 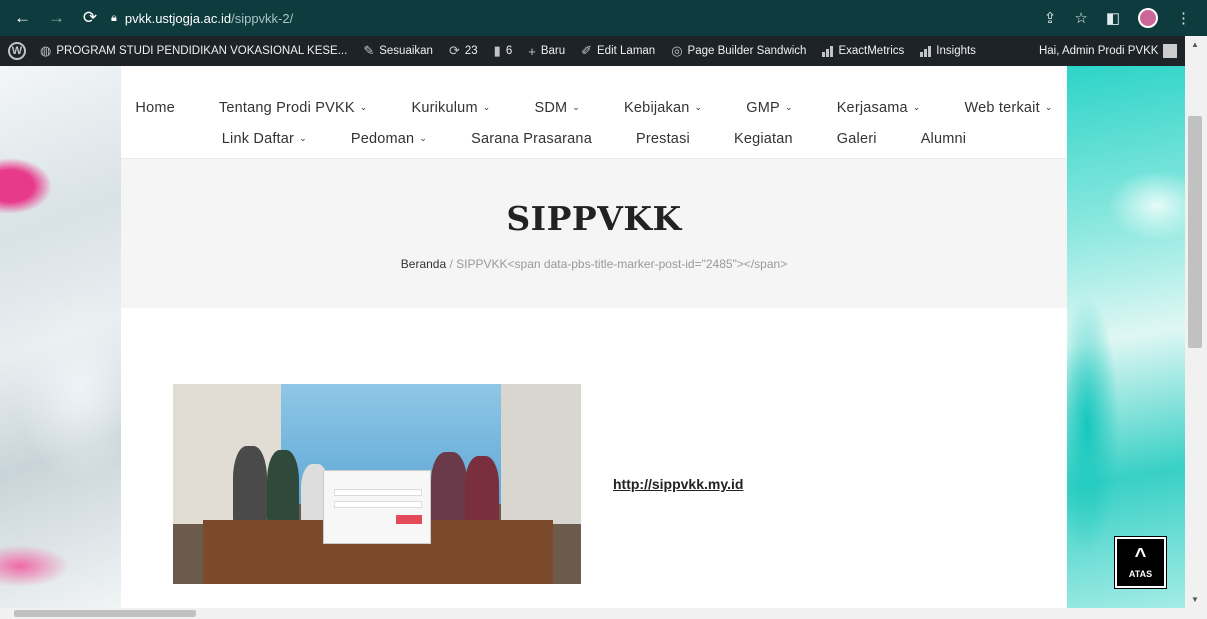 I want to click on menu-item-prestasi: Prestasi, so click(x=663, y=139).